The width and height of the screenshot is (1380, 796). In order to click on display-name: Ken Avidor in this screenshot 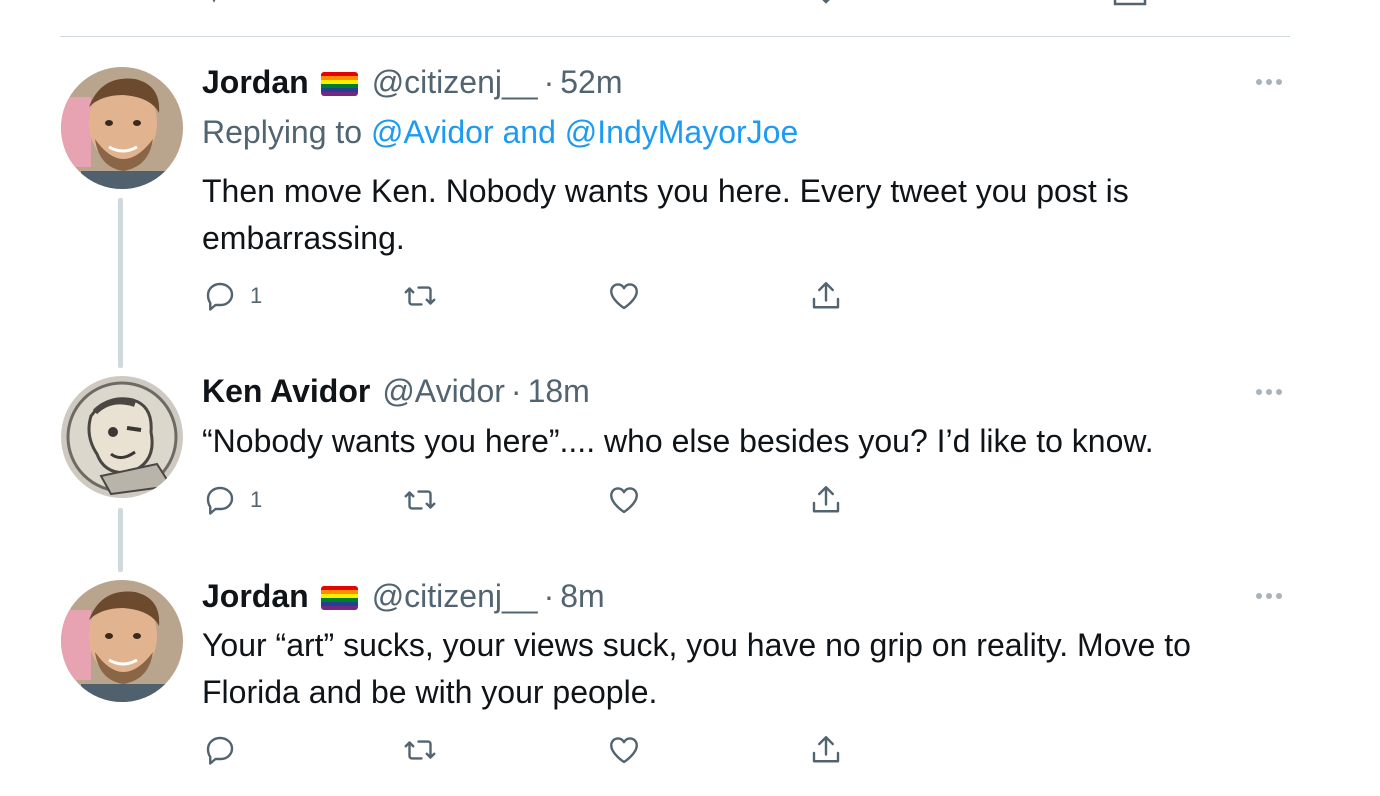, I will do `click(286, 391)`.